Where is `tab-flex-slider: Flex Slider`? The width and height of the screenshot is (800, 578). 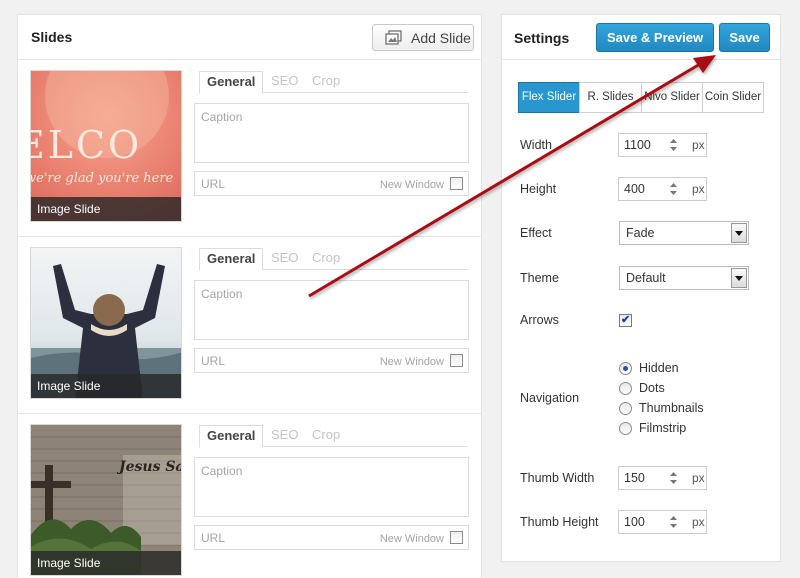 tab-flex-slider: Flex Slider is located at coordinates (549, 97).